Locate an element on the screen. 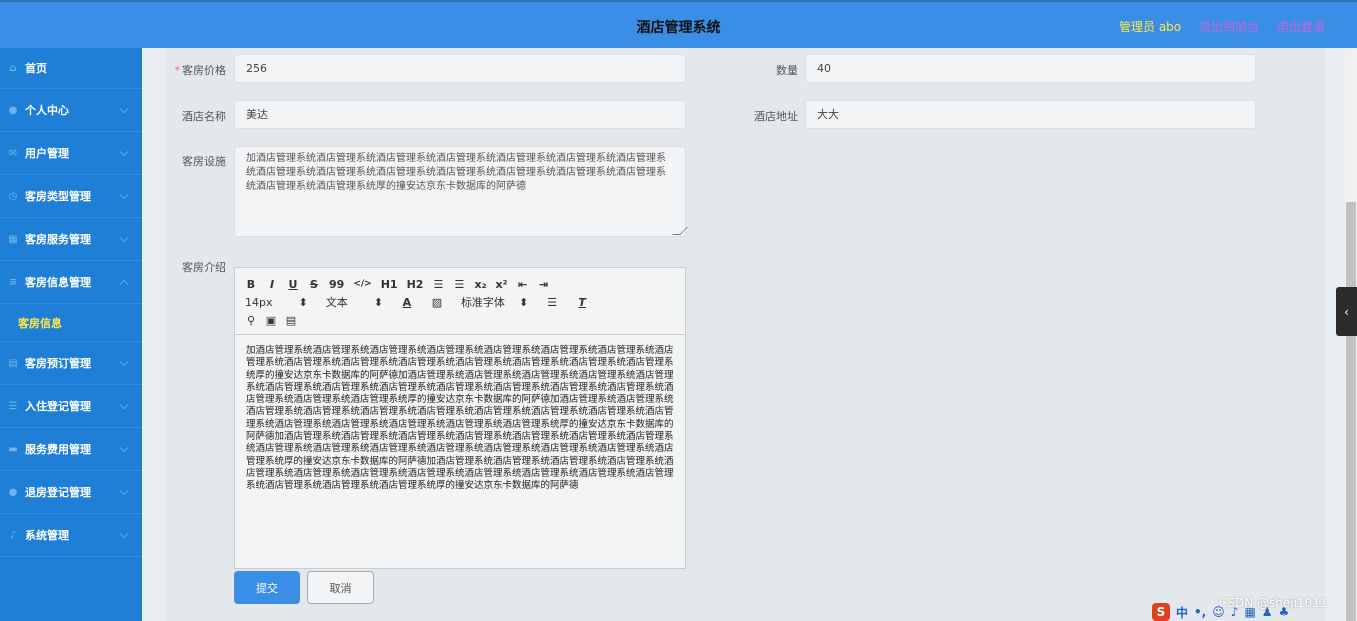 The image size is (1357, 621). align-icon: ☰ is located at coordinates (552, 302).